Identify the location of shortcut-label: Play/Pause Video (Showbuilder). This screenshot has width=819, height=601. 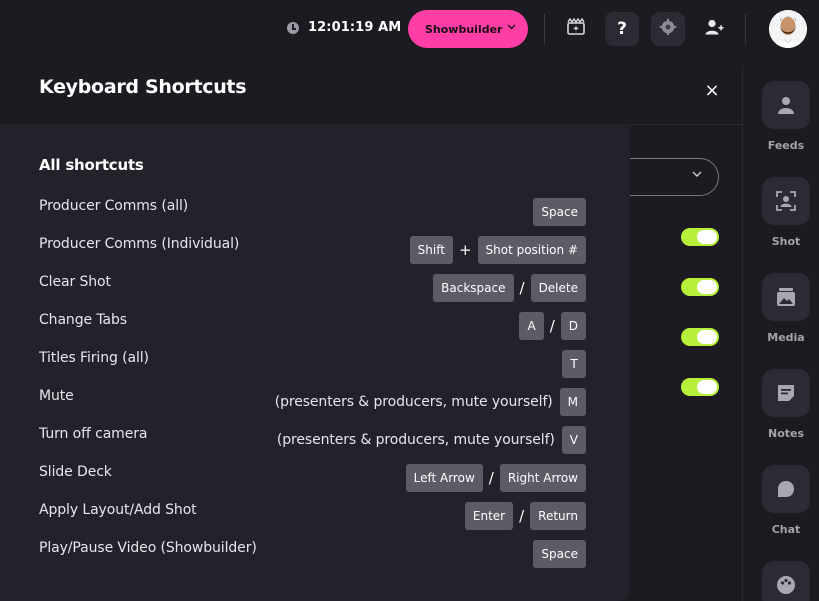
(148, 548).